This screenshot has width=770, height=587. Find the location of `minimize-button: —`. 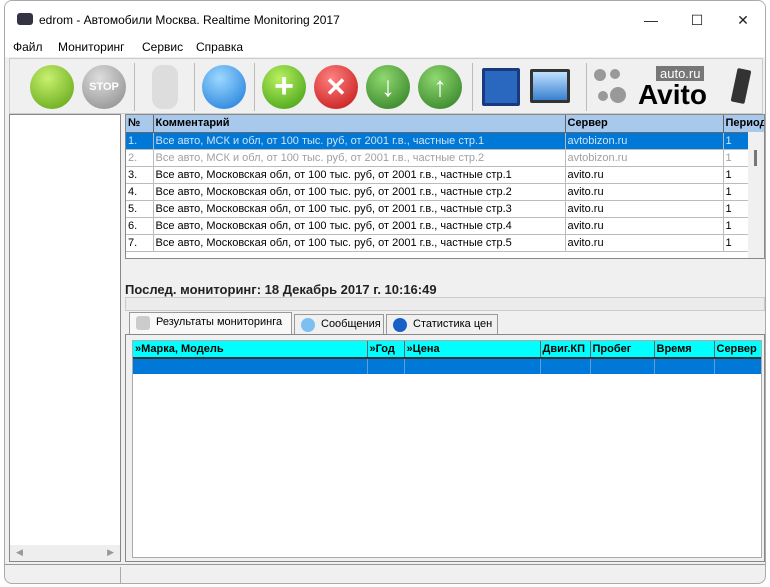

minimize-button: — is located at coordinates (651, 20).